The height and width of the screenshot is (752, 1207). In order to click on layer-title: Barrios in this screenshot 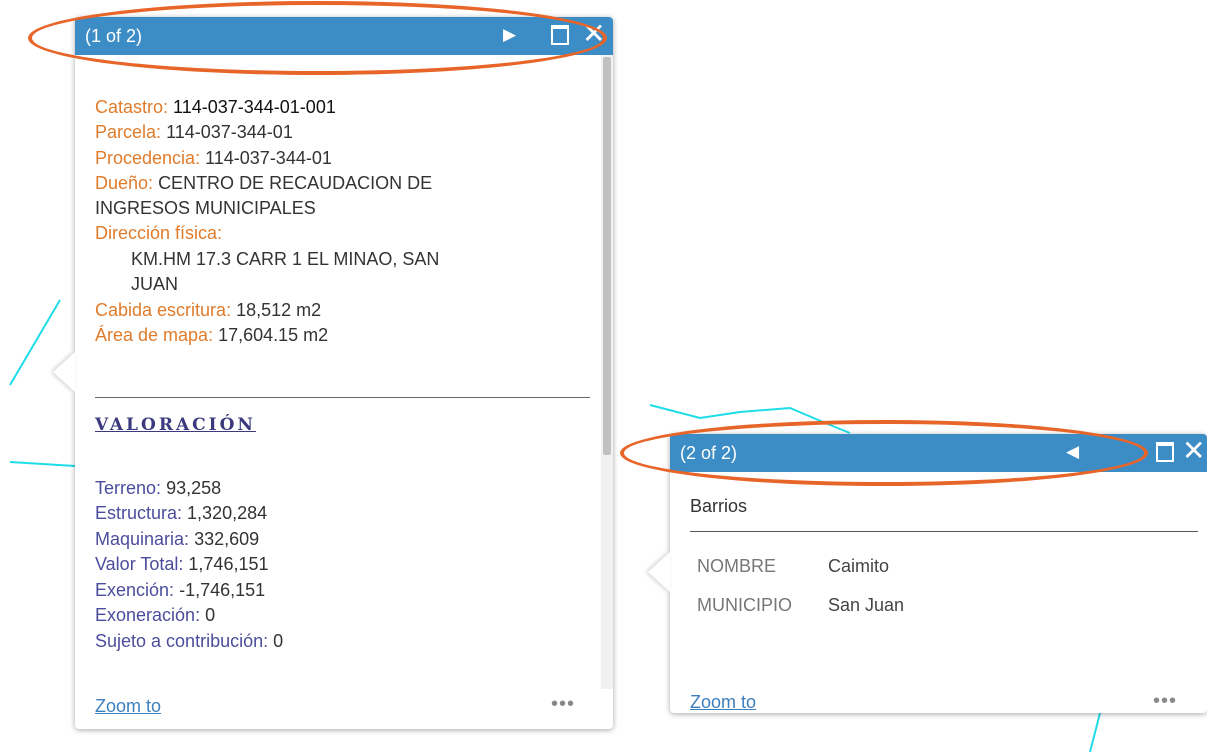, I will do `click(719, 506)`.